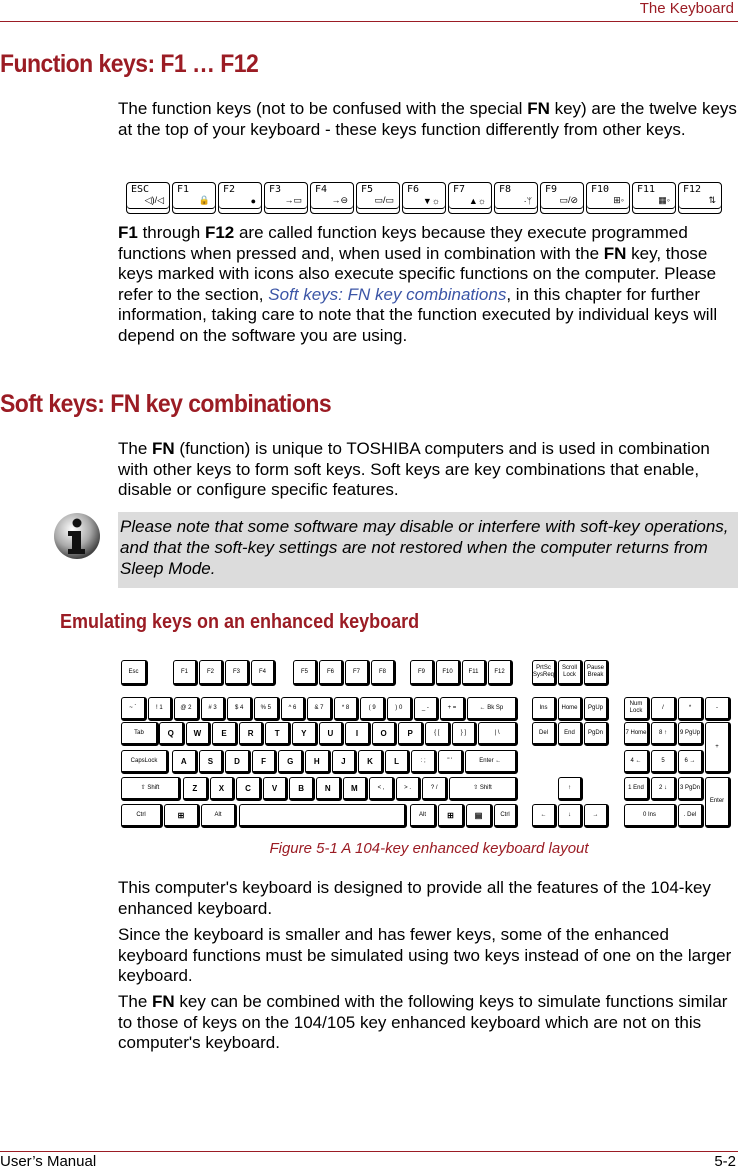 This screenshot has height=1172, width=738. What do you see at coordinates (664, 762) in the screenshot?
I see `key-5: 5` at bounding box center [664, 762].